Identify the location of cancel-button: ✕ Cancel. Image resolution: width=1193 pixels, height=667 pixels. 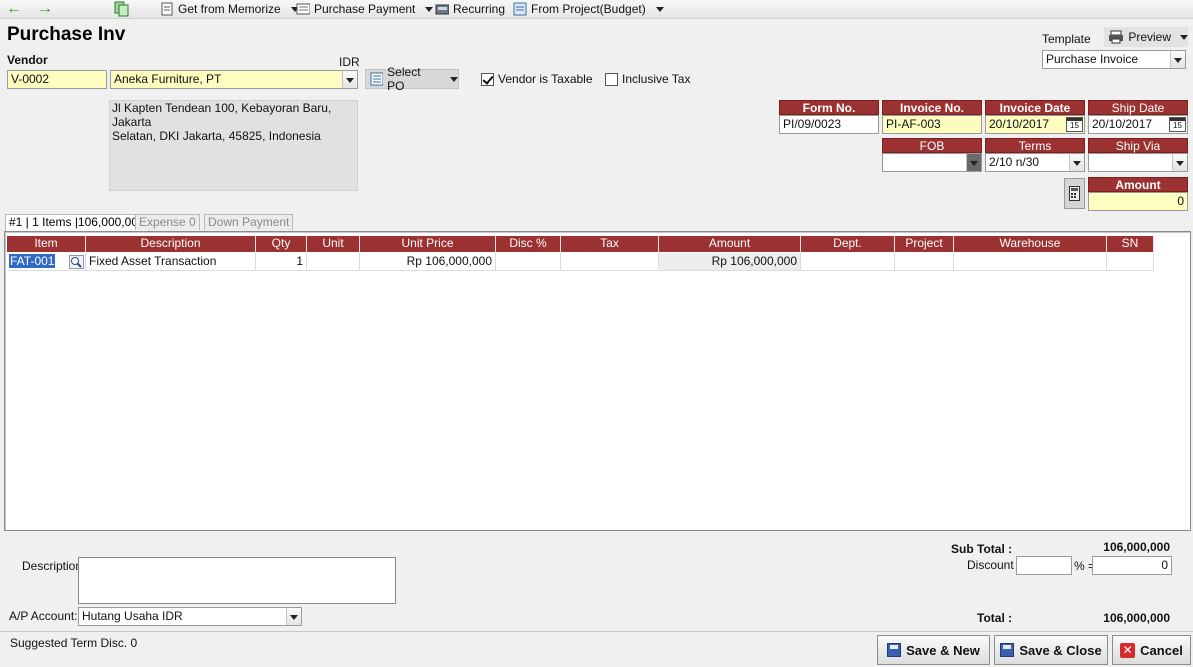
(1151, 650).